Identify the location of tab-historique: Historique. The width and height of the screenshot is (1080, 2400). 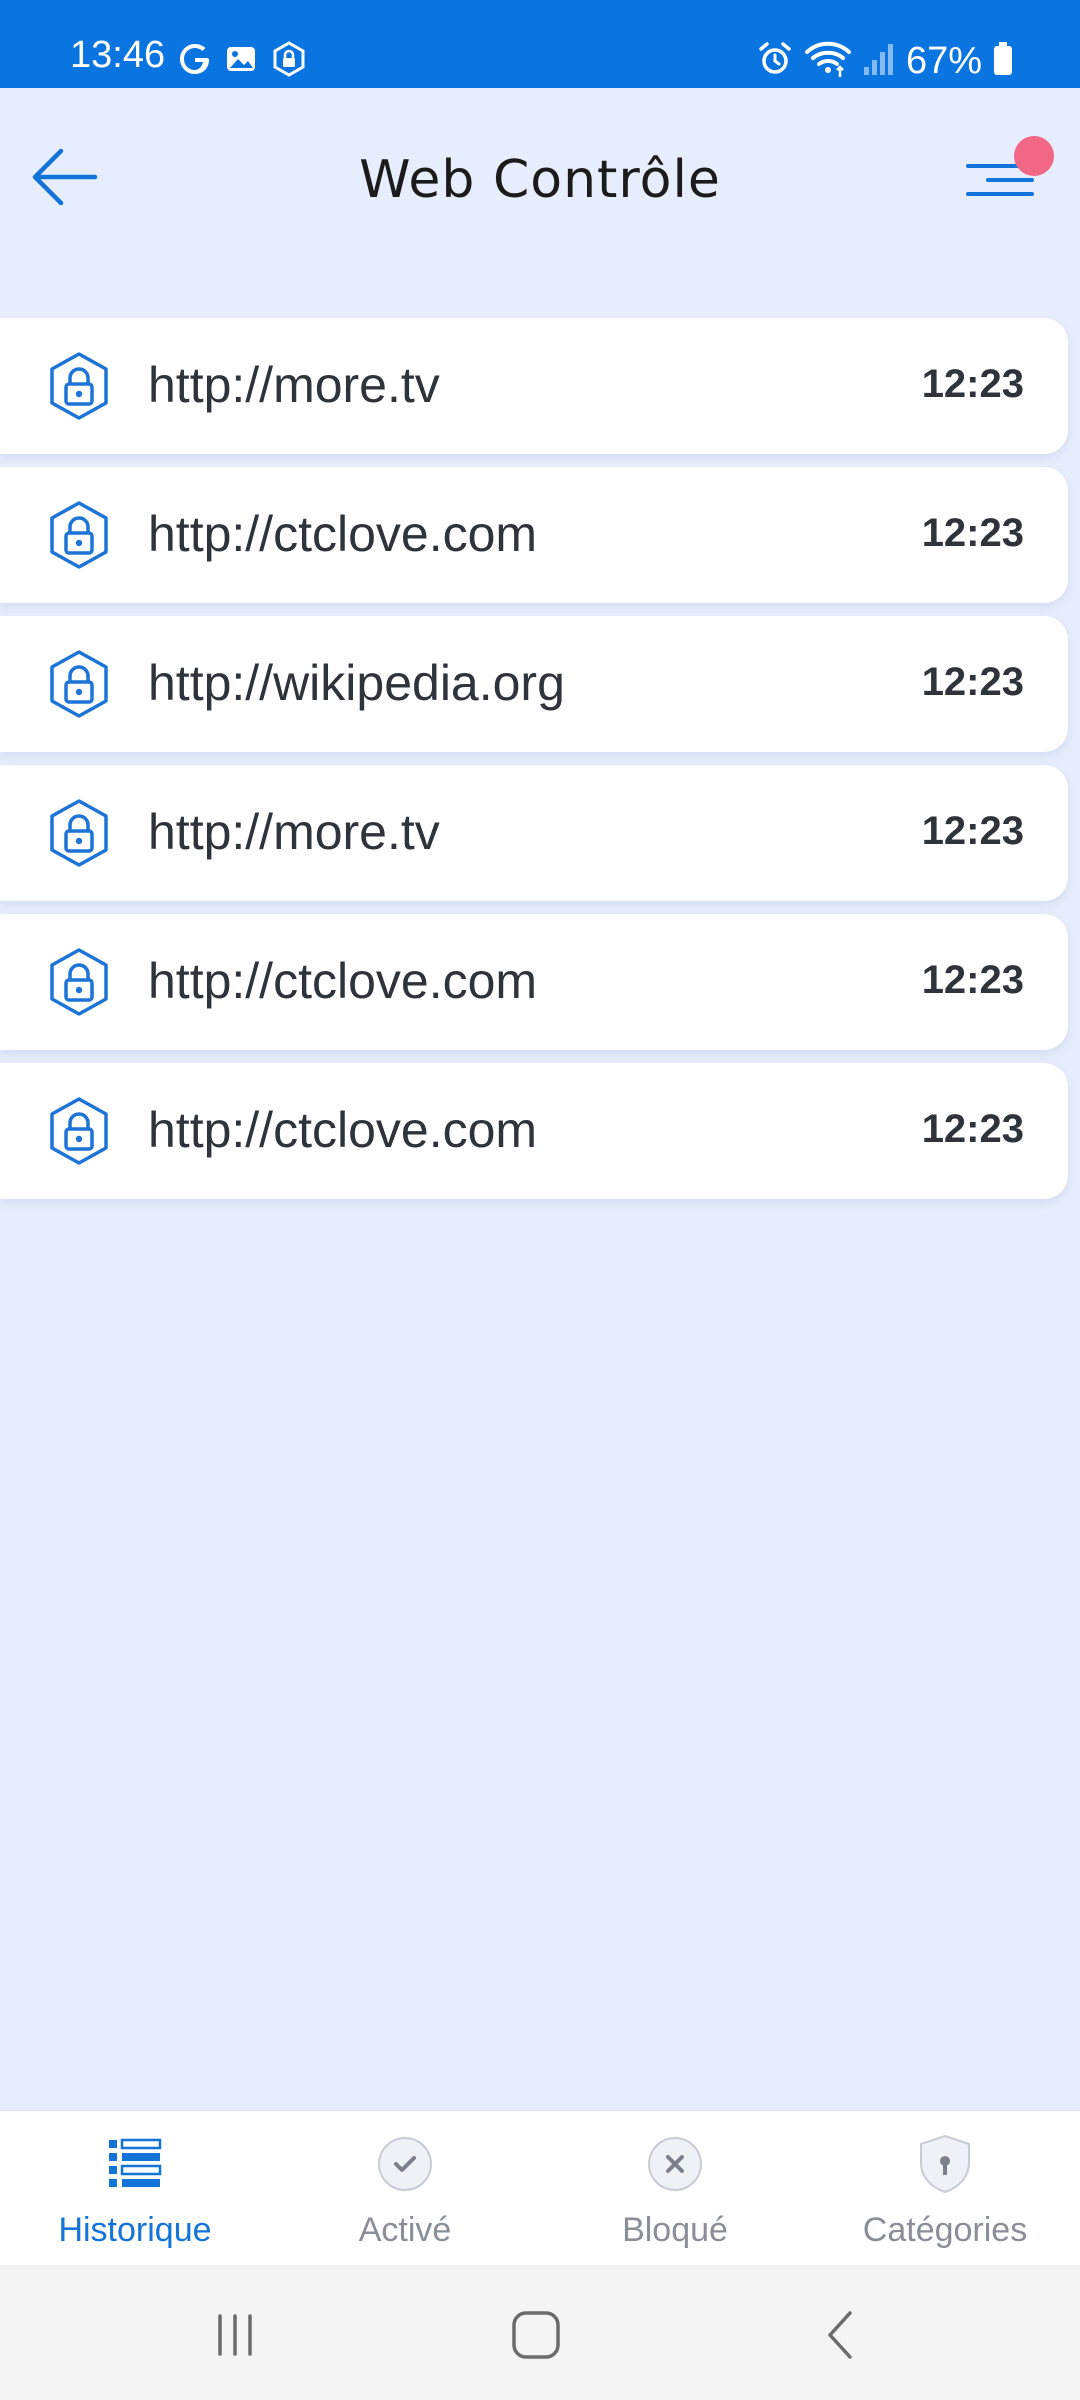
(135, 2188).